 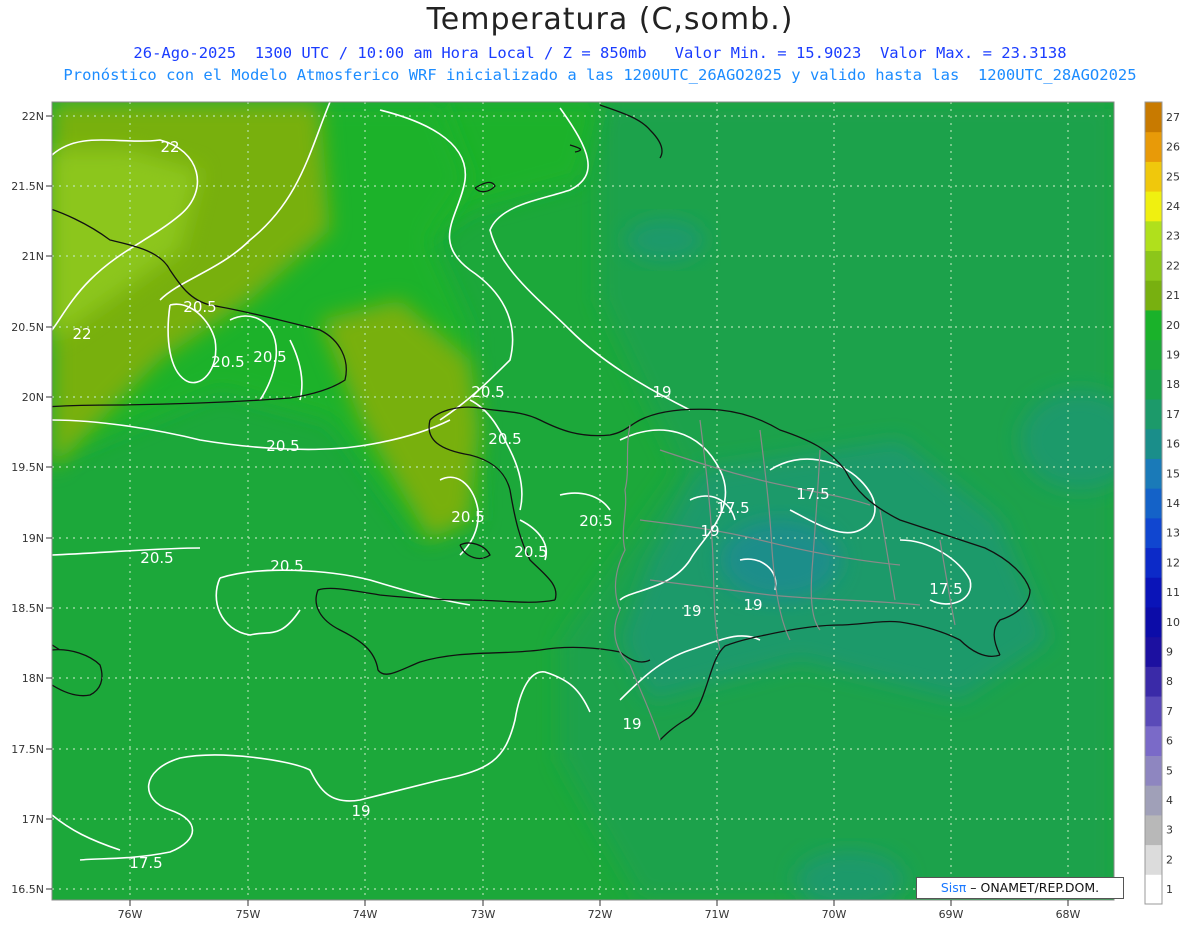 I want to click on lon-tick-label: 69W, so click(x=951, y=914).